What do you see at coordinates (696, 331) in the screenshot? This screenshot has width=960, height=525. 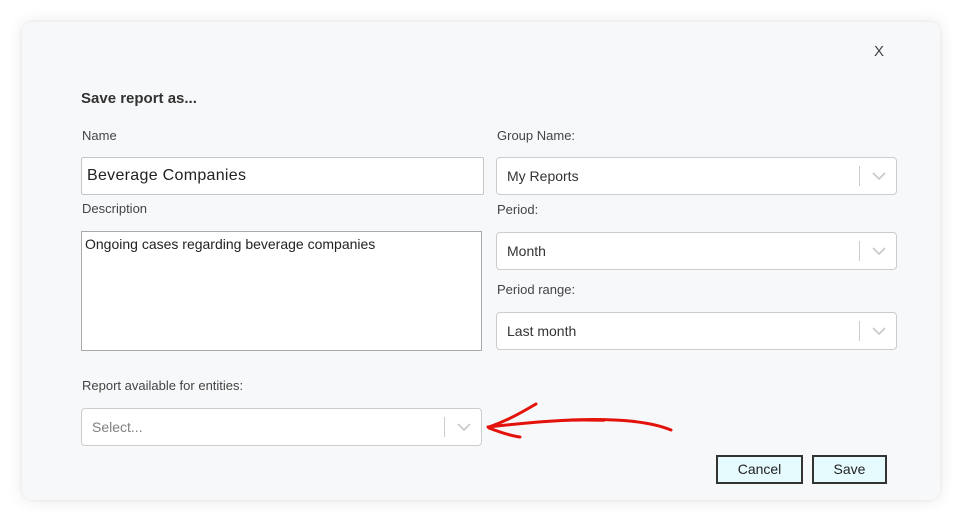 I see `period-range-select: Last month` at bounding box center [696, 331].